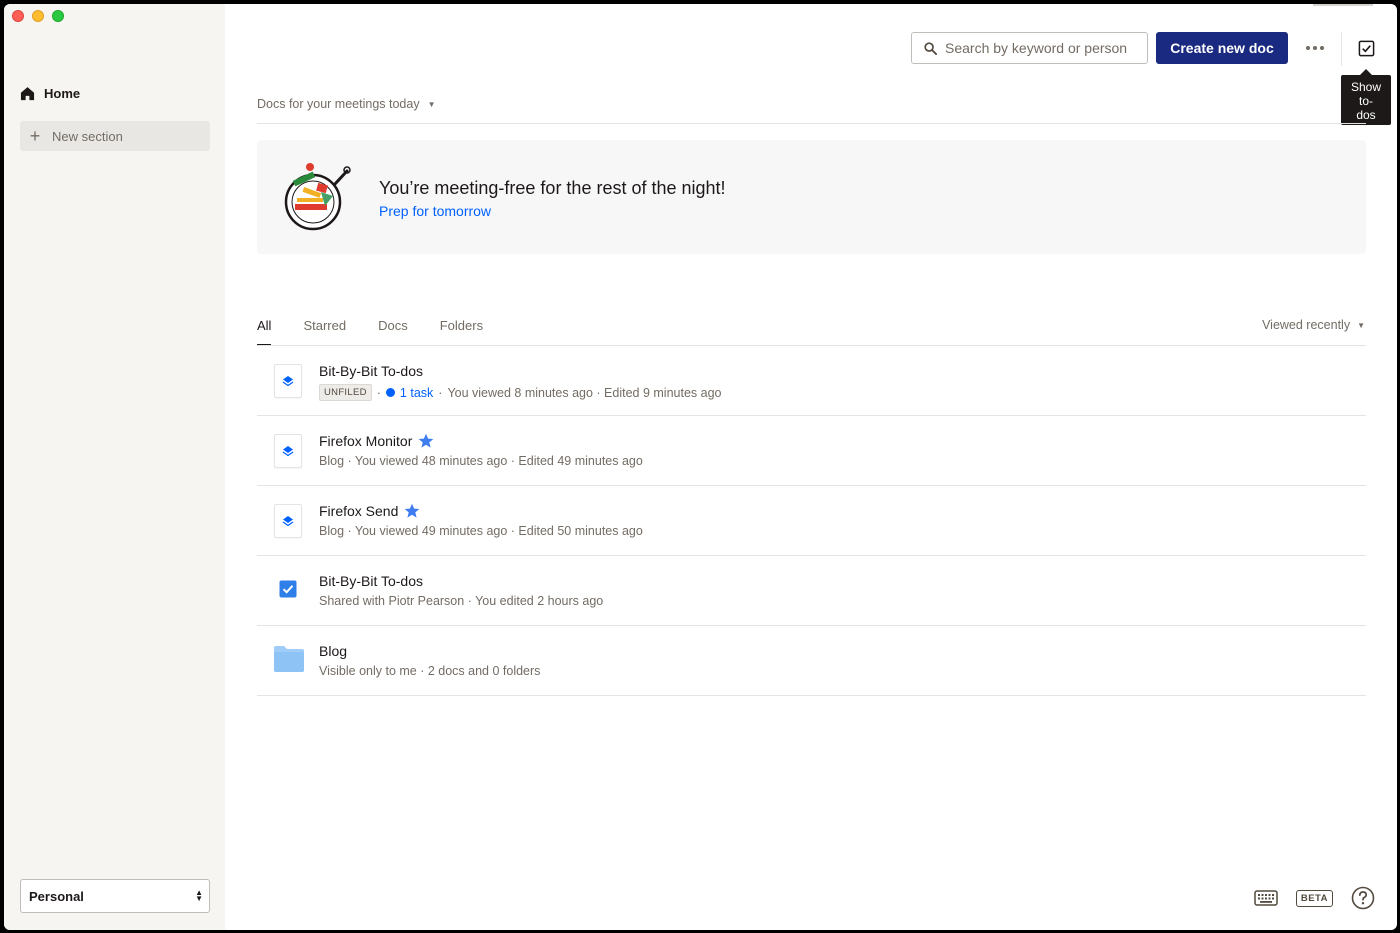 The width and height of the screenshot is (1400, 933). Describe the element at coordinates (345, 392) in the screenshot. I see `unfiled-badge: UNFILED` at that location.